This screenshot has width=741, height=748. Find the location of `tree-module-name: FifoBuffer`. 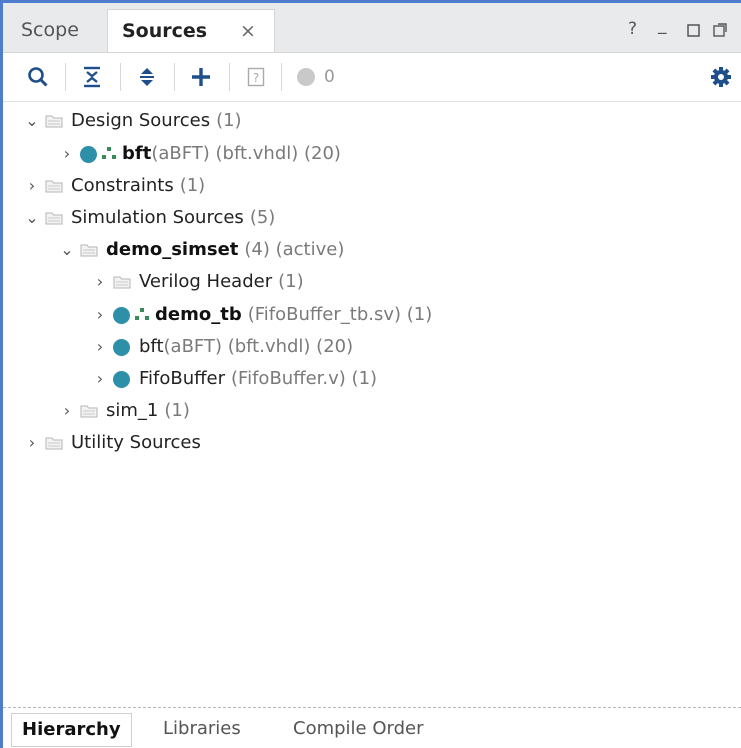

tree-module-name: FifoBuffer is located at coordinates (182, 378).